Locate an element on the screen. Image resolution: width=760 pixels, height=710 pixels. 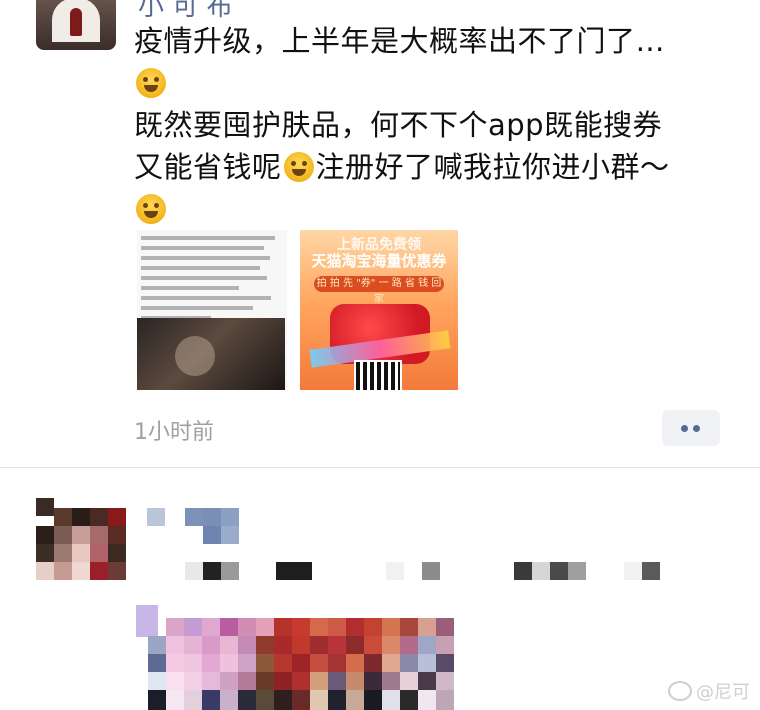
weibo-logo-icon is located at coordinates (680, 691).